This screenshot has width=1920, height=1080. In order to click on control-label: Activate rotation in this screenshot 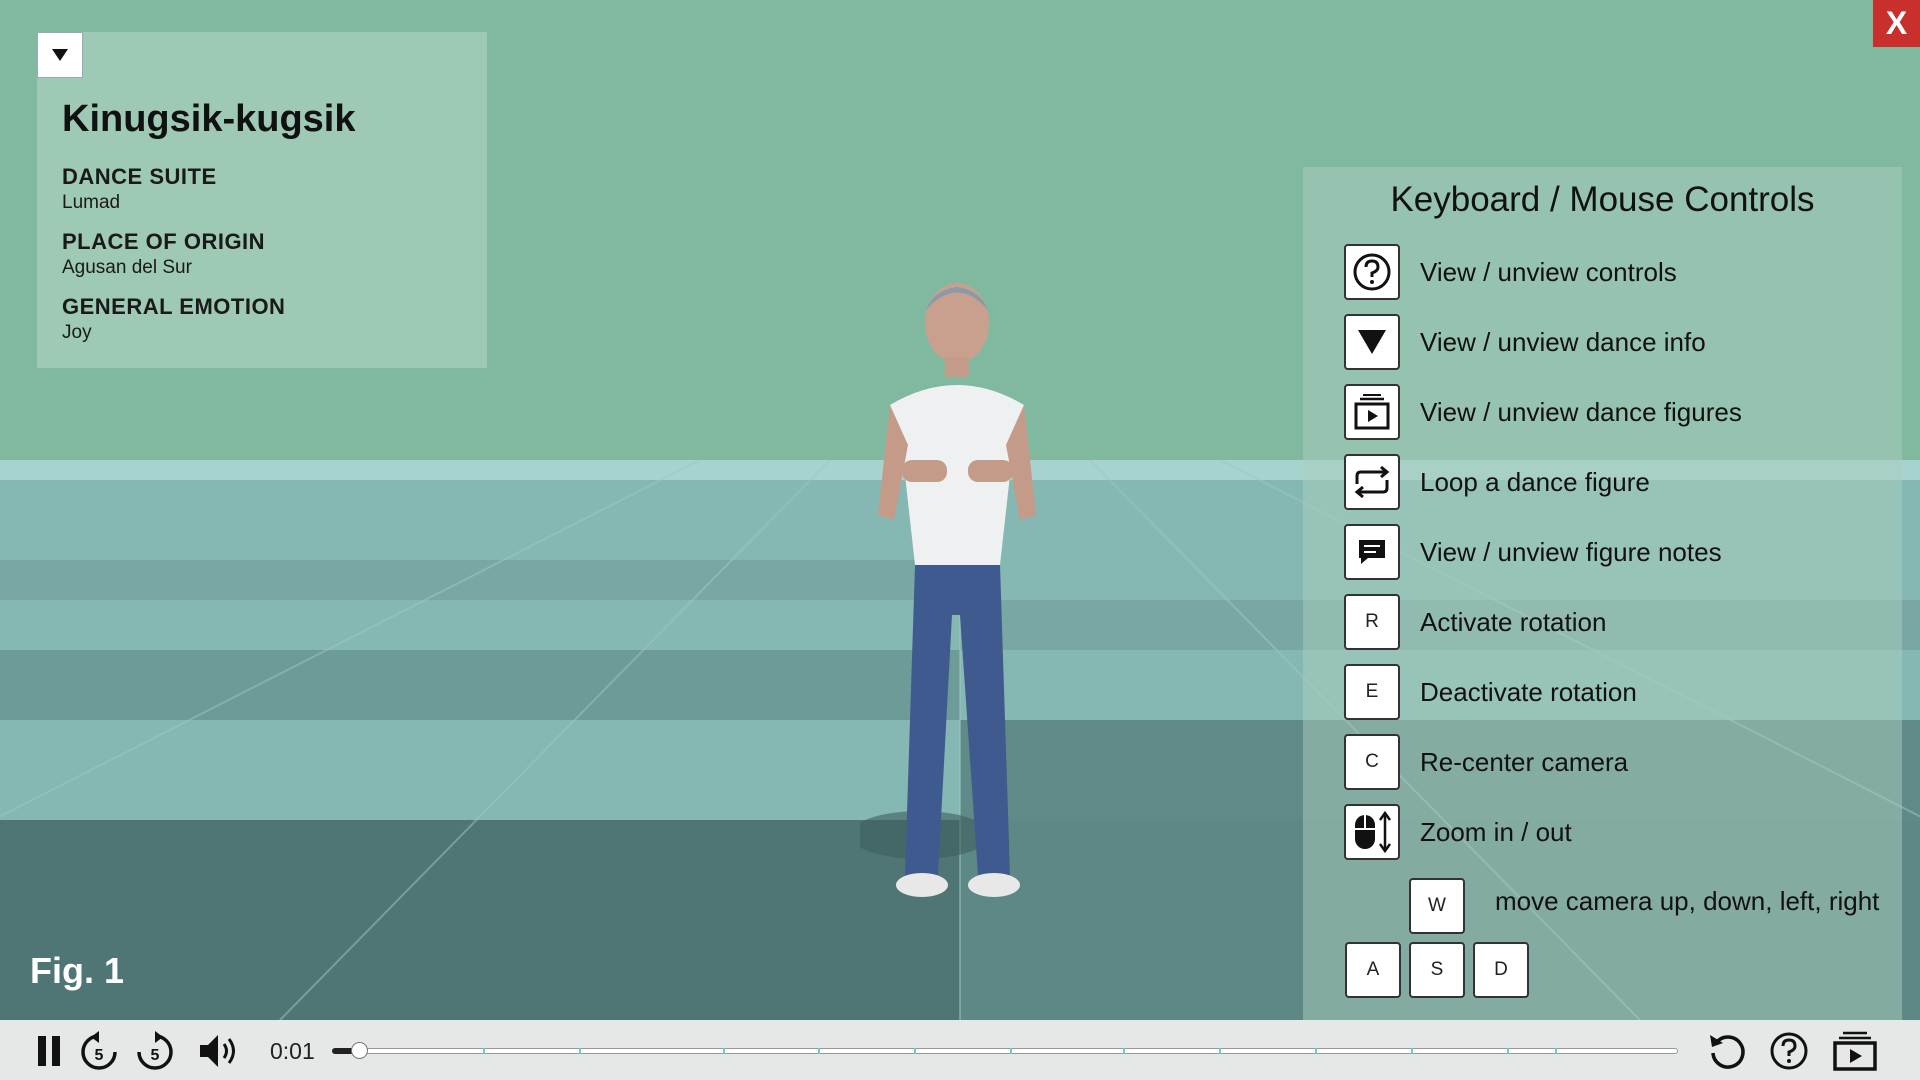, I will do `click(1513, 621)`.